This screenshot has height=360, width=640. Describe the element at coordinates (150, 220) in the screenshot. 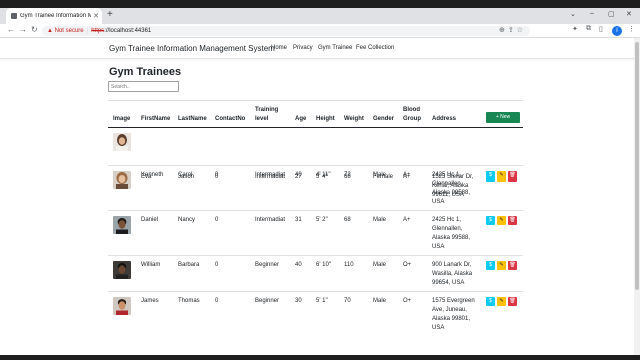

I see `cell-firstname: Daniel` at that location.